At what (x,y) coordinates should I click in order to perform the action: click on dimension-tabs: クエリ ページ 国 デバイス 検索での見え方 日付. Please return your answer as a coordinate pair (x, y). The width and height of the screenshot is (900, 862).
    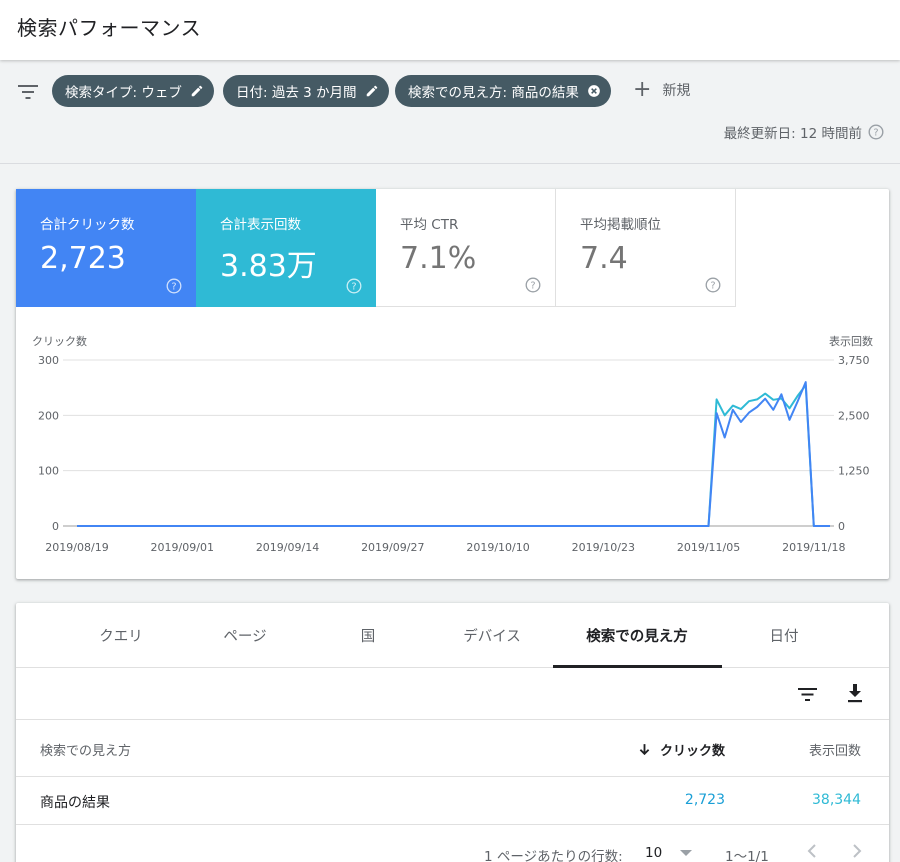
    Looking at the image, I should click on (452, 635).